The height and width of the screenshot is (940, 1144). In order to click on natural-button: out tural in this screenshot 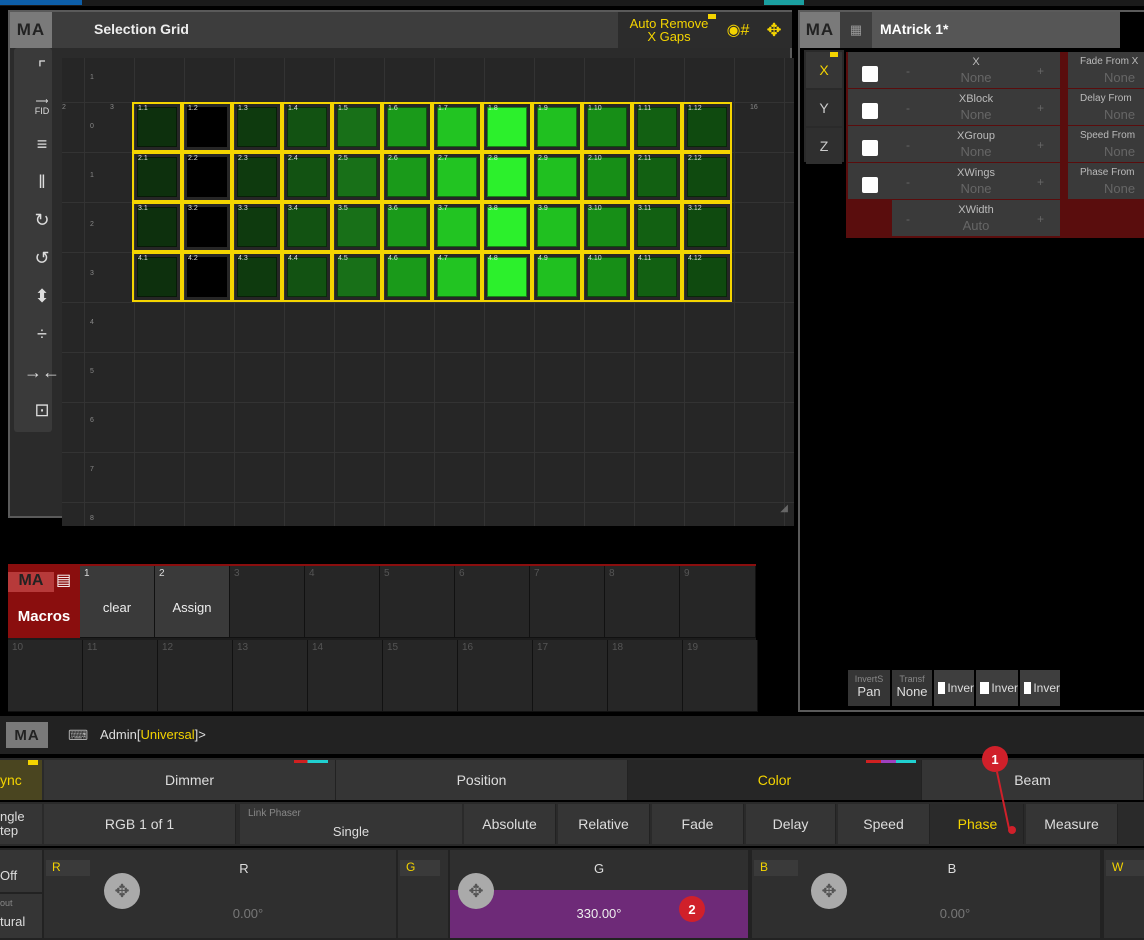, I will do `click(21, 916)`.